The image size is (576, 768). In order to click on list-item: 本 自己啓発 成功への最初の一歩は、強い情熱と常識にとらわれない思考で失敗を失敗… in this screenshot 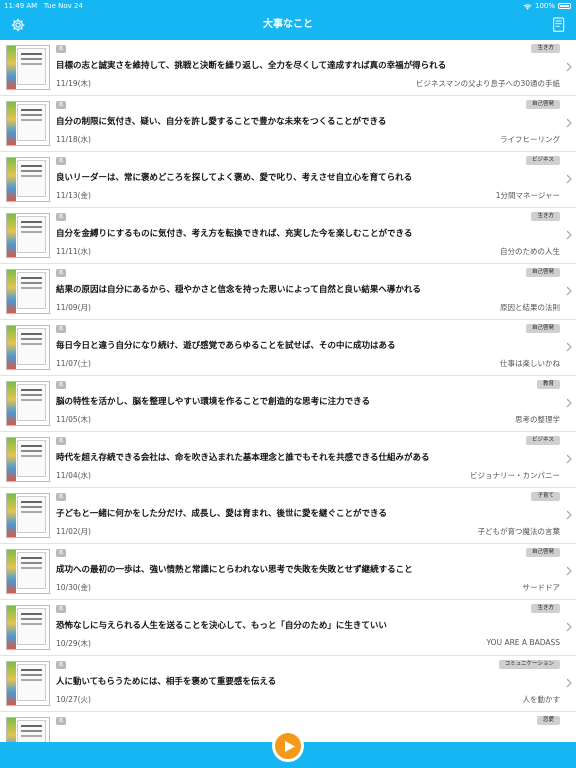, I will do `click(288, 572)`.